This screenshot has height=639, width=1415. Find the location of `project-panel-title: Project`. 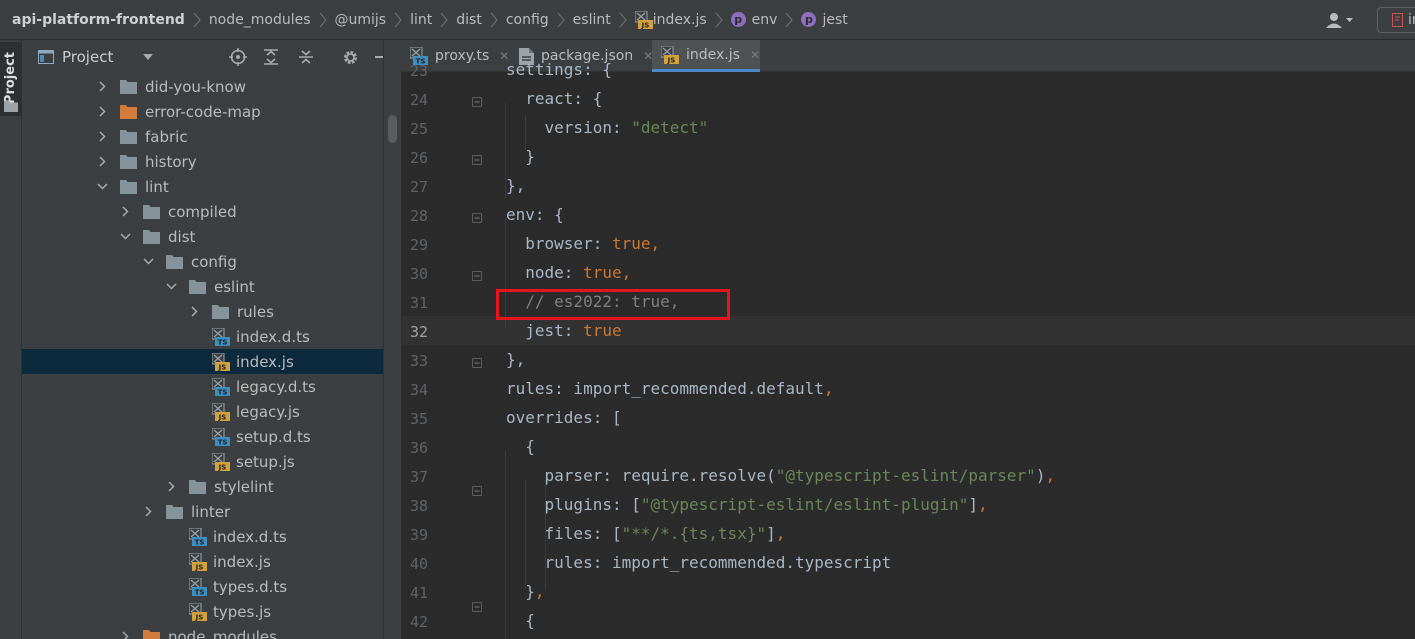

project-panel-title: Project is located at coordinates (87, 57).